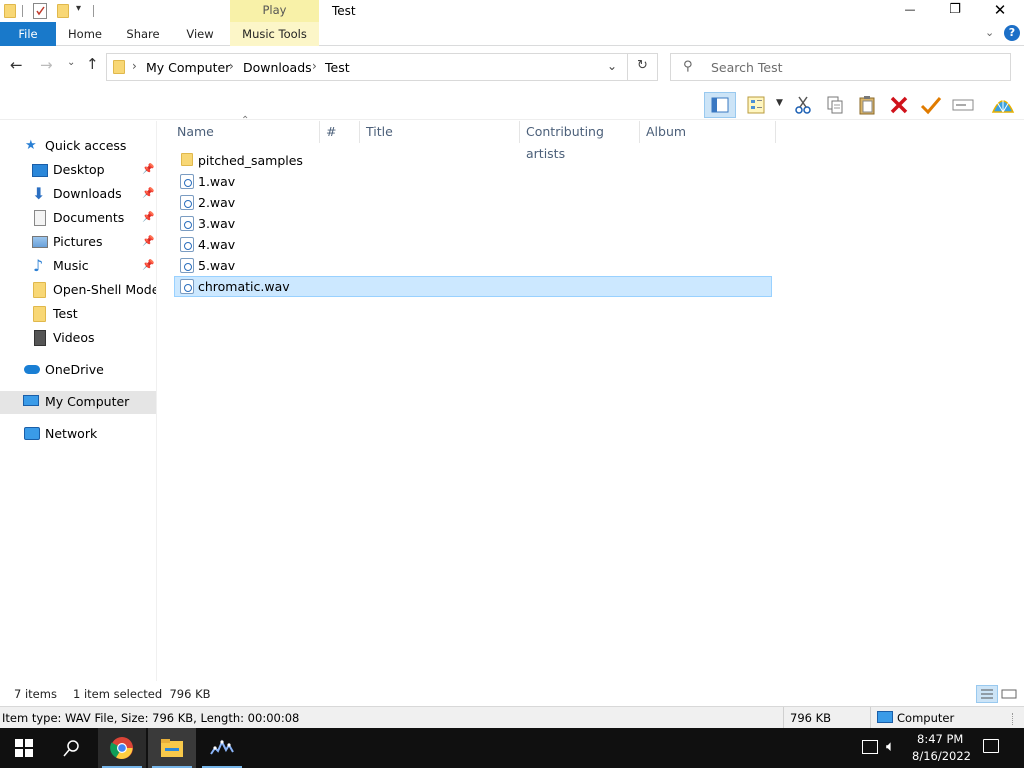  I want to click on column-contributing-artists: Contributing artists, so click(580, 141).